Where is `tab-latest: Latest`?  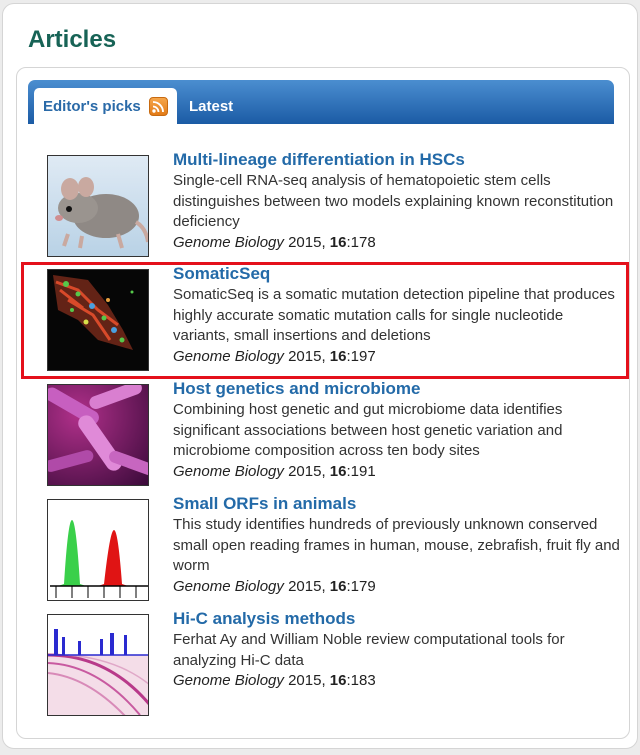 tab-latest: Latest is located at coordinates (211, 106).